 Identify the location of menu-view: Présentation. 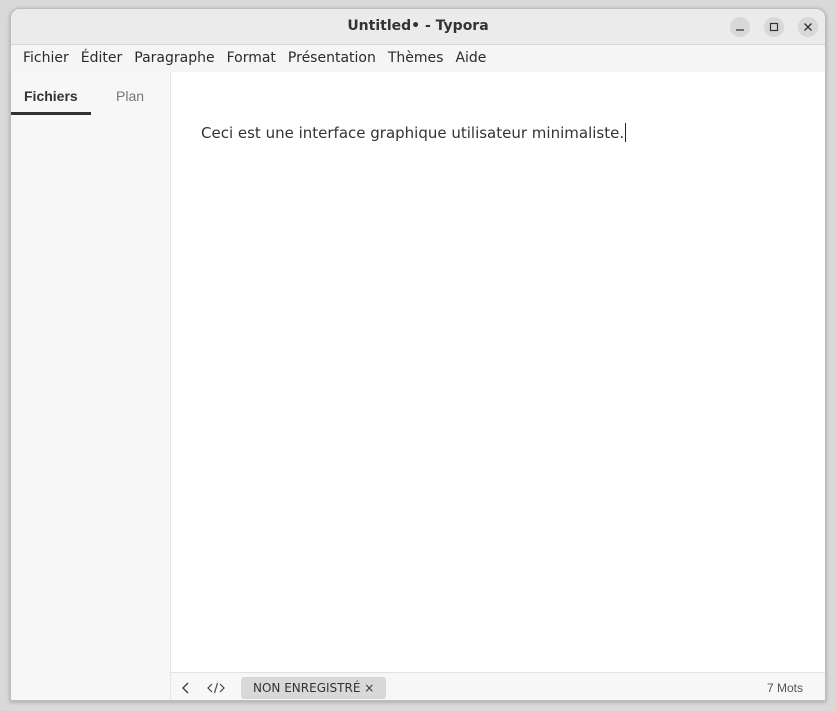
(332, 58).